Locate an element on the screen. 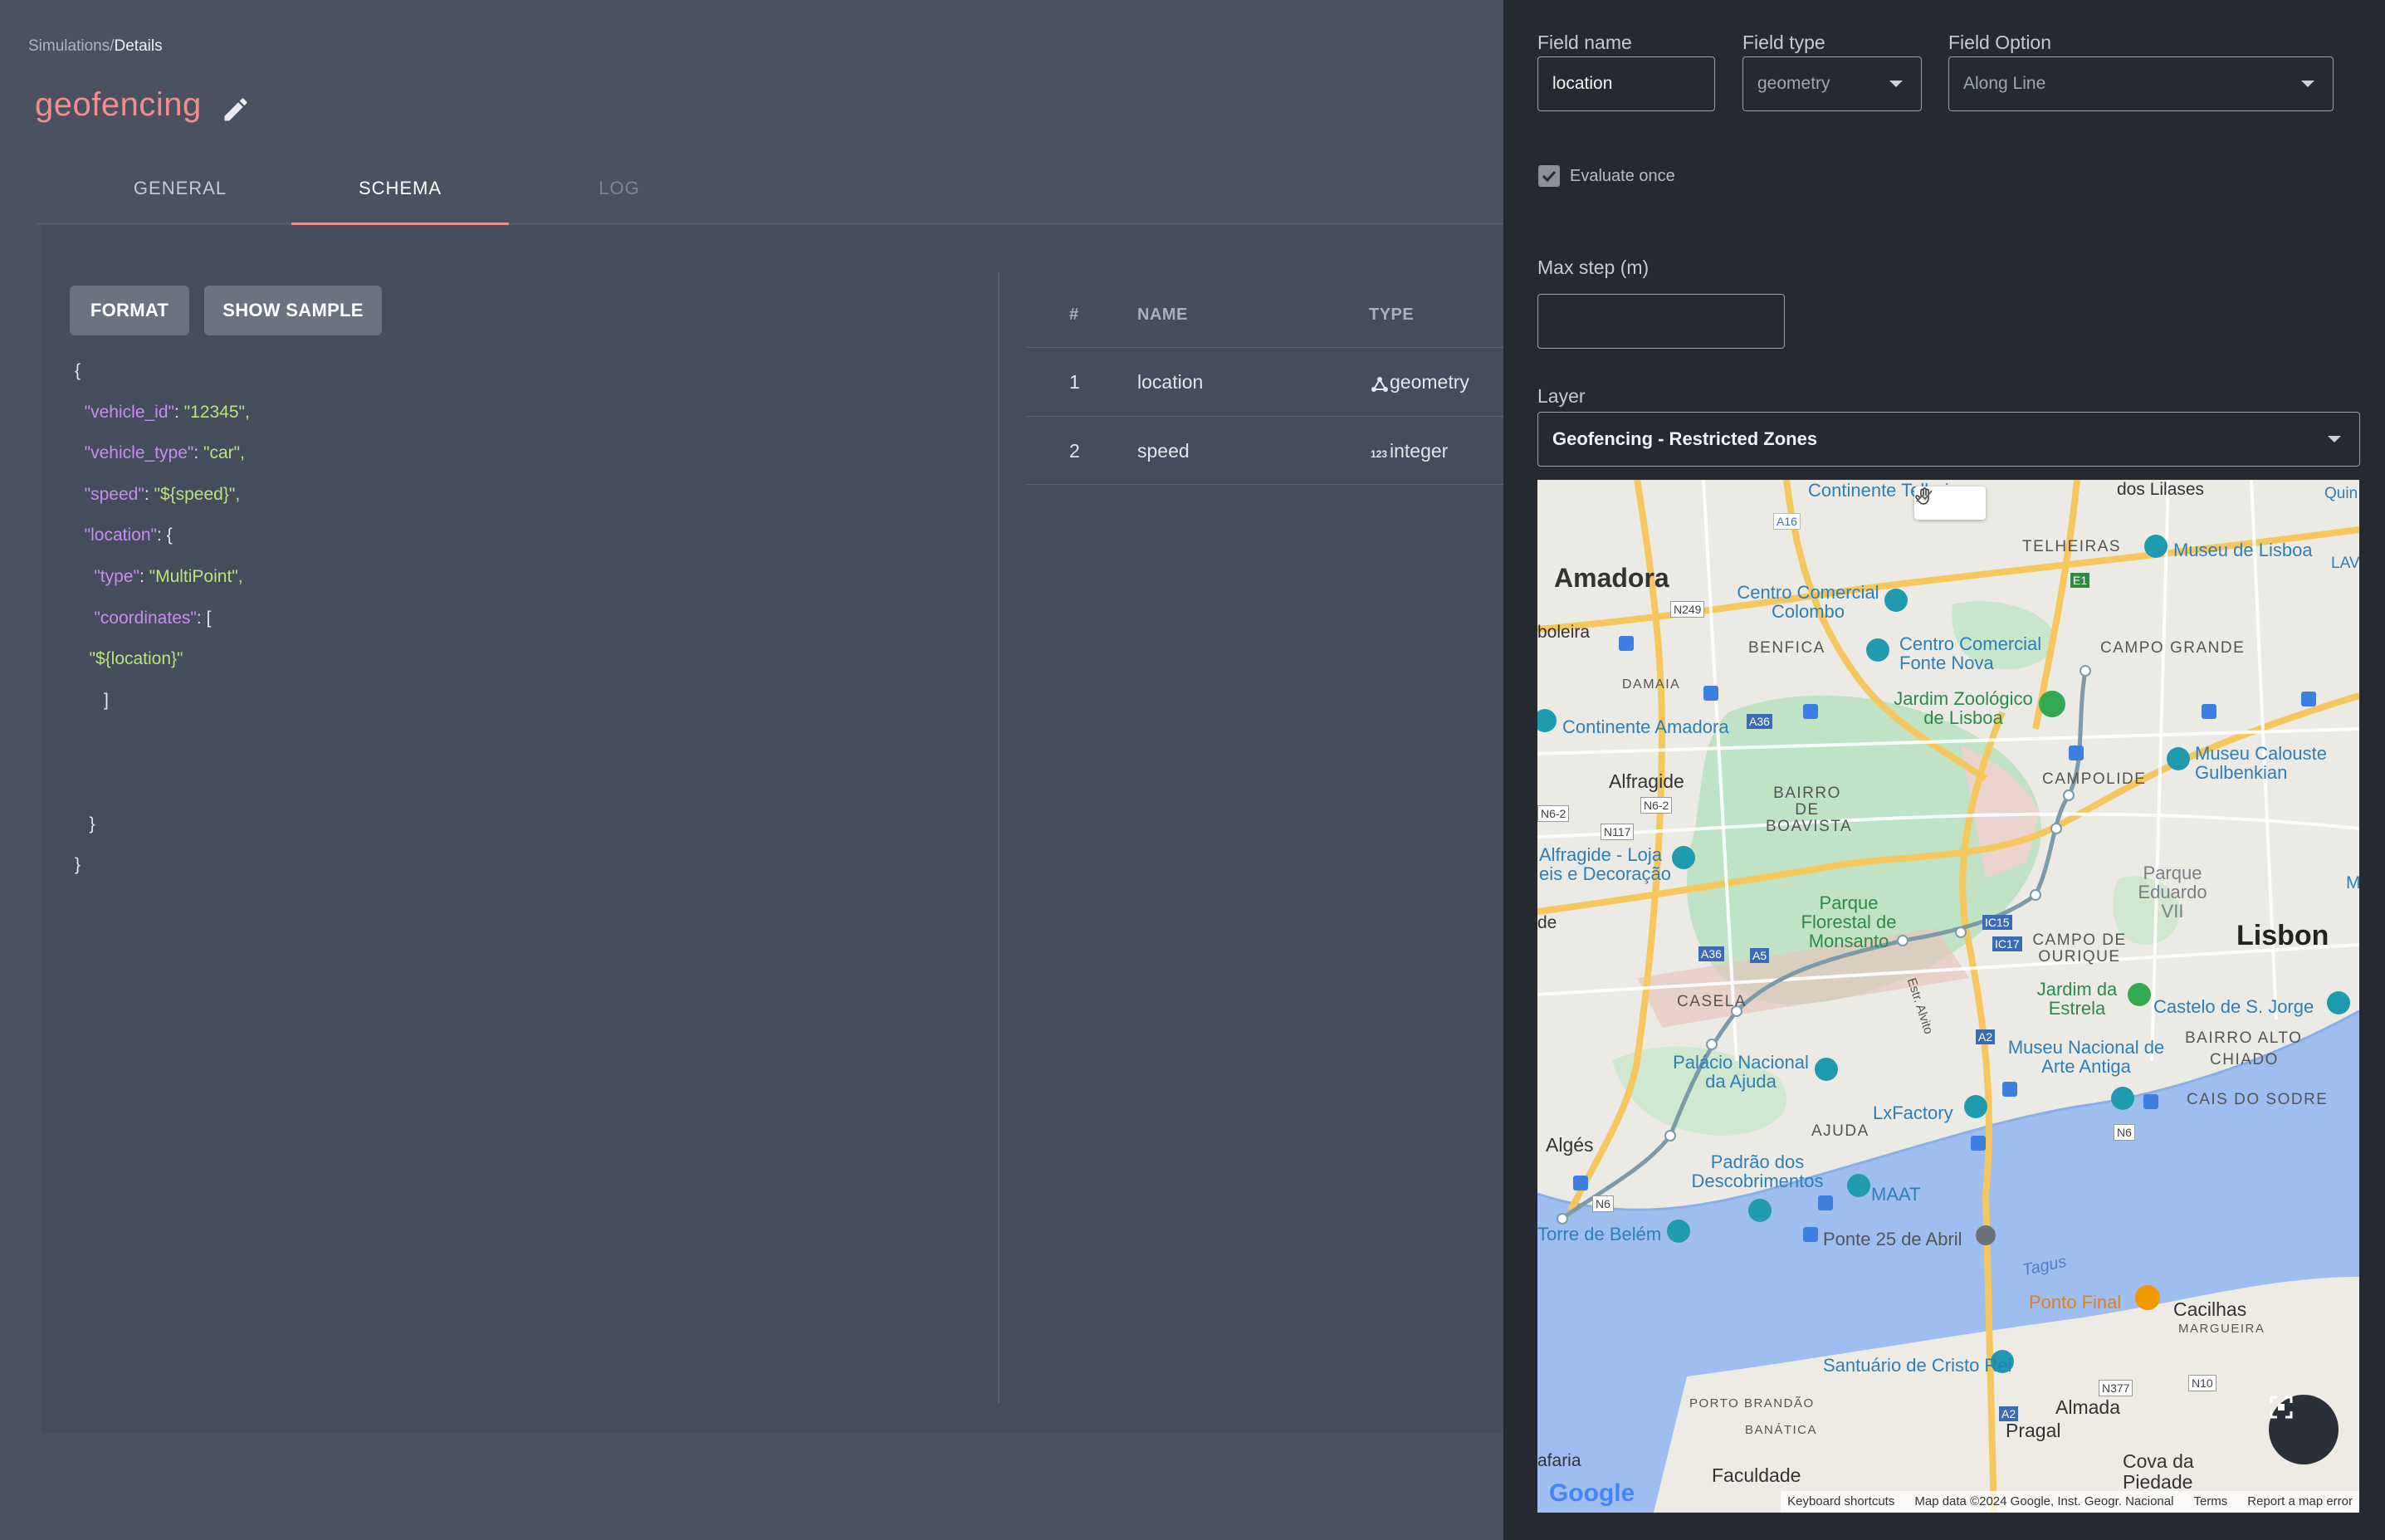 The width and height of the screenshot is (2385, 1540). max-step-label: Max step (m) is located at coordinates (1593, 268).